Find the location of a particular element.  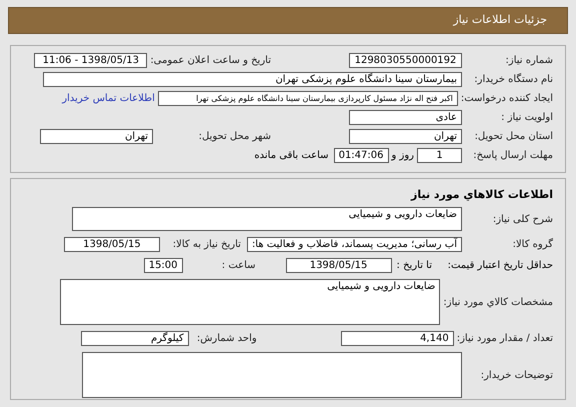

field-label: شهر محل تحویل: is located at coordinates (234, 137).